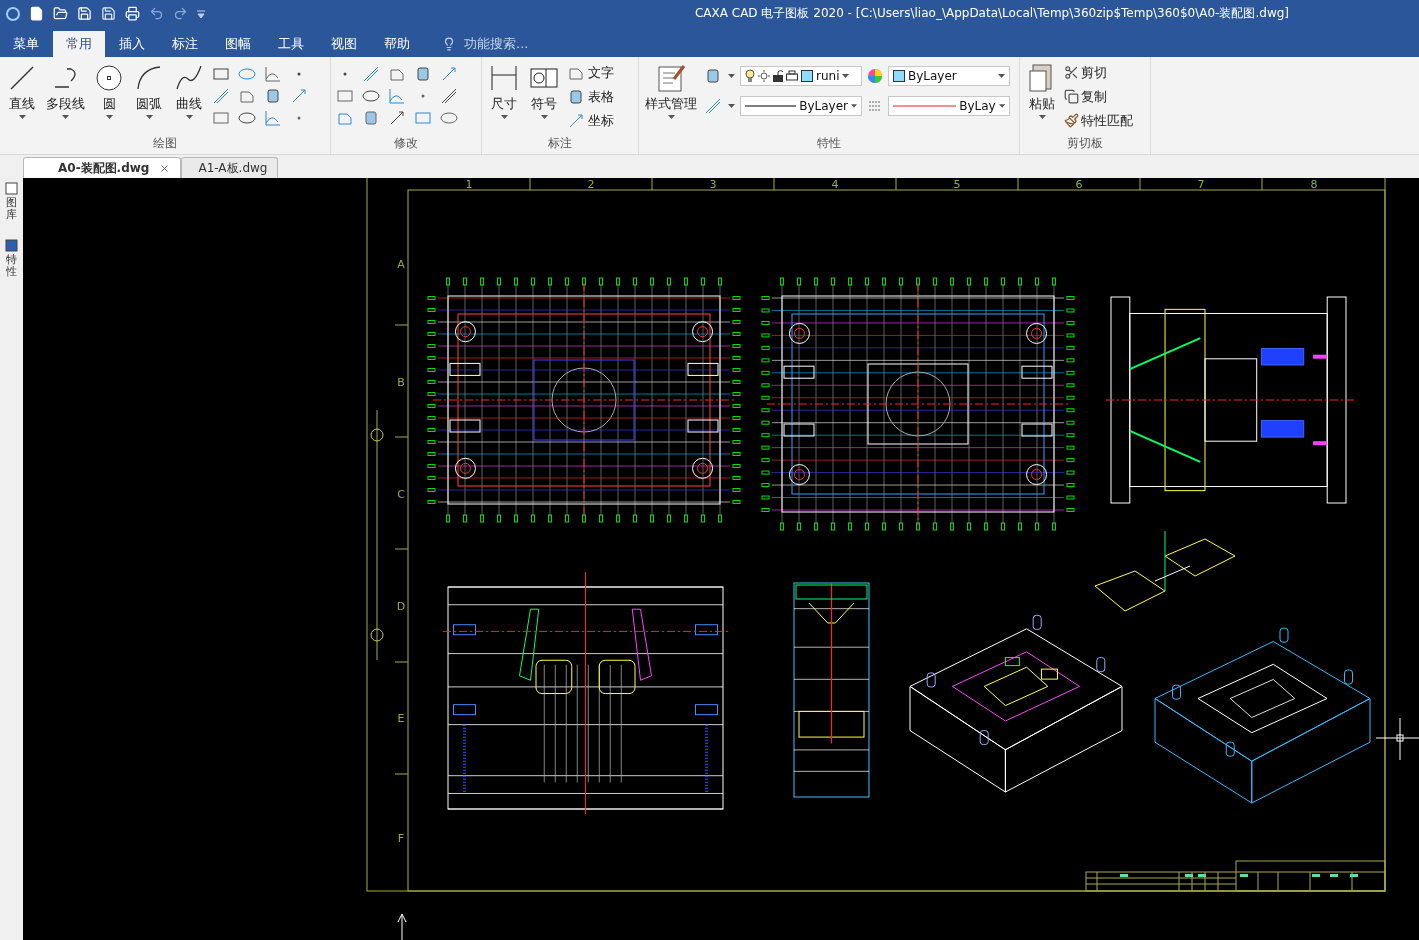 The image size is (1419, 940). I want to click on column-label: 8, so click(1314, 184).